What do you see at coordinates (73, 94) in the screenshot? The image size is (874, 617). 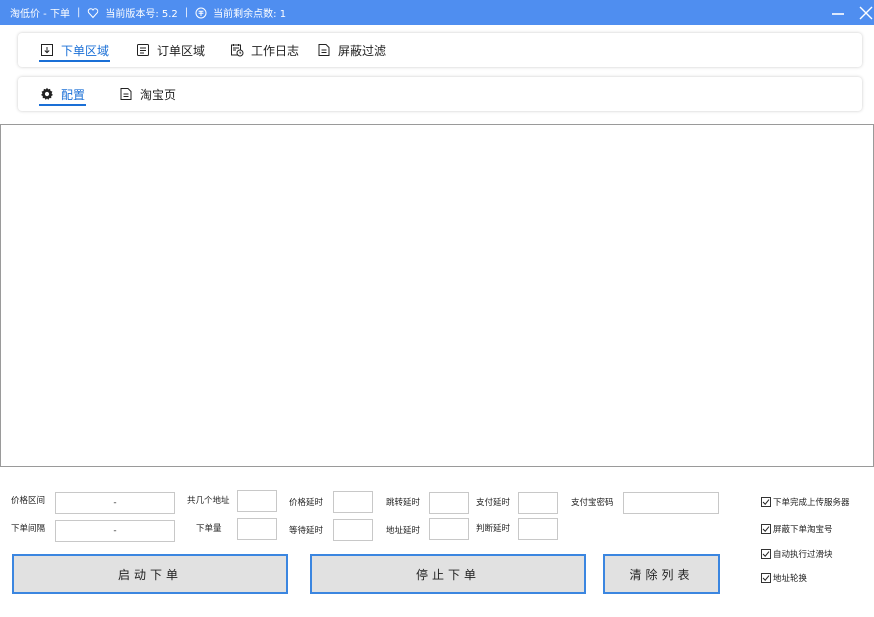 I see `tab-label: 配置` at bounding box center [73, 94].